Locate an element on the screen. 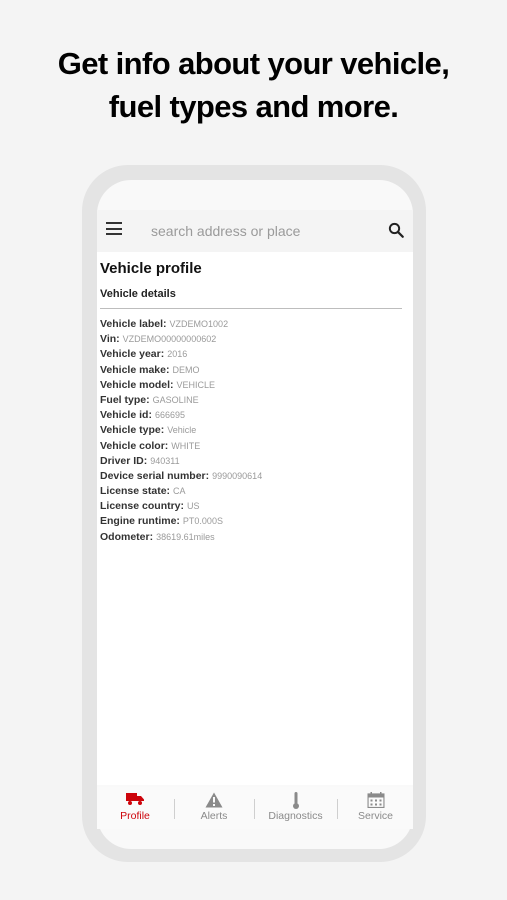  tab-service: Service is located at coordinates (375, 808).